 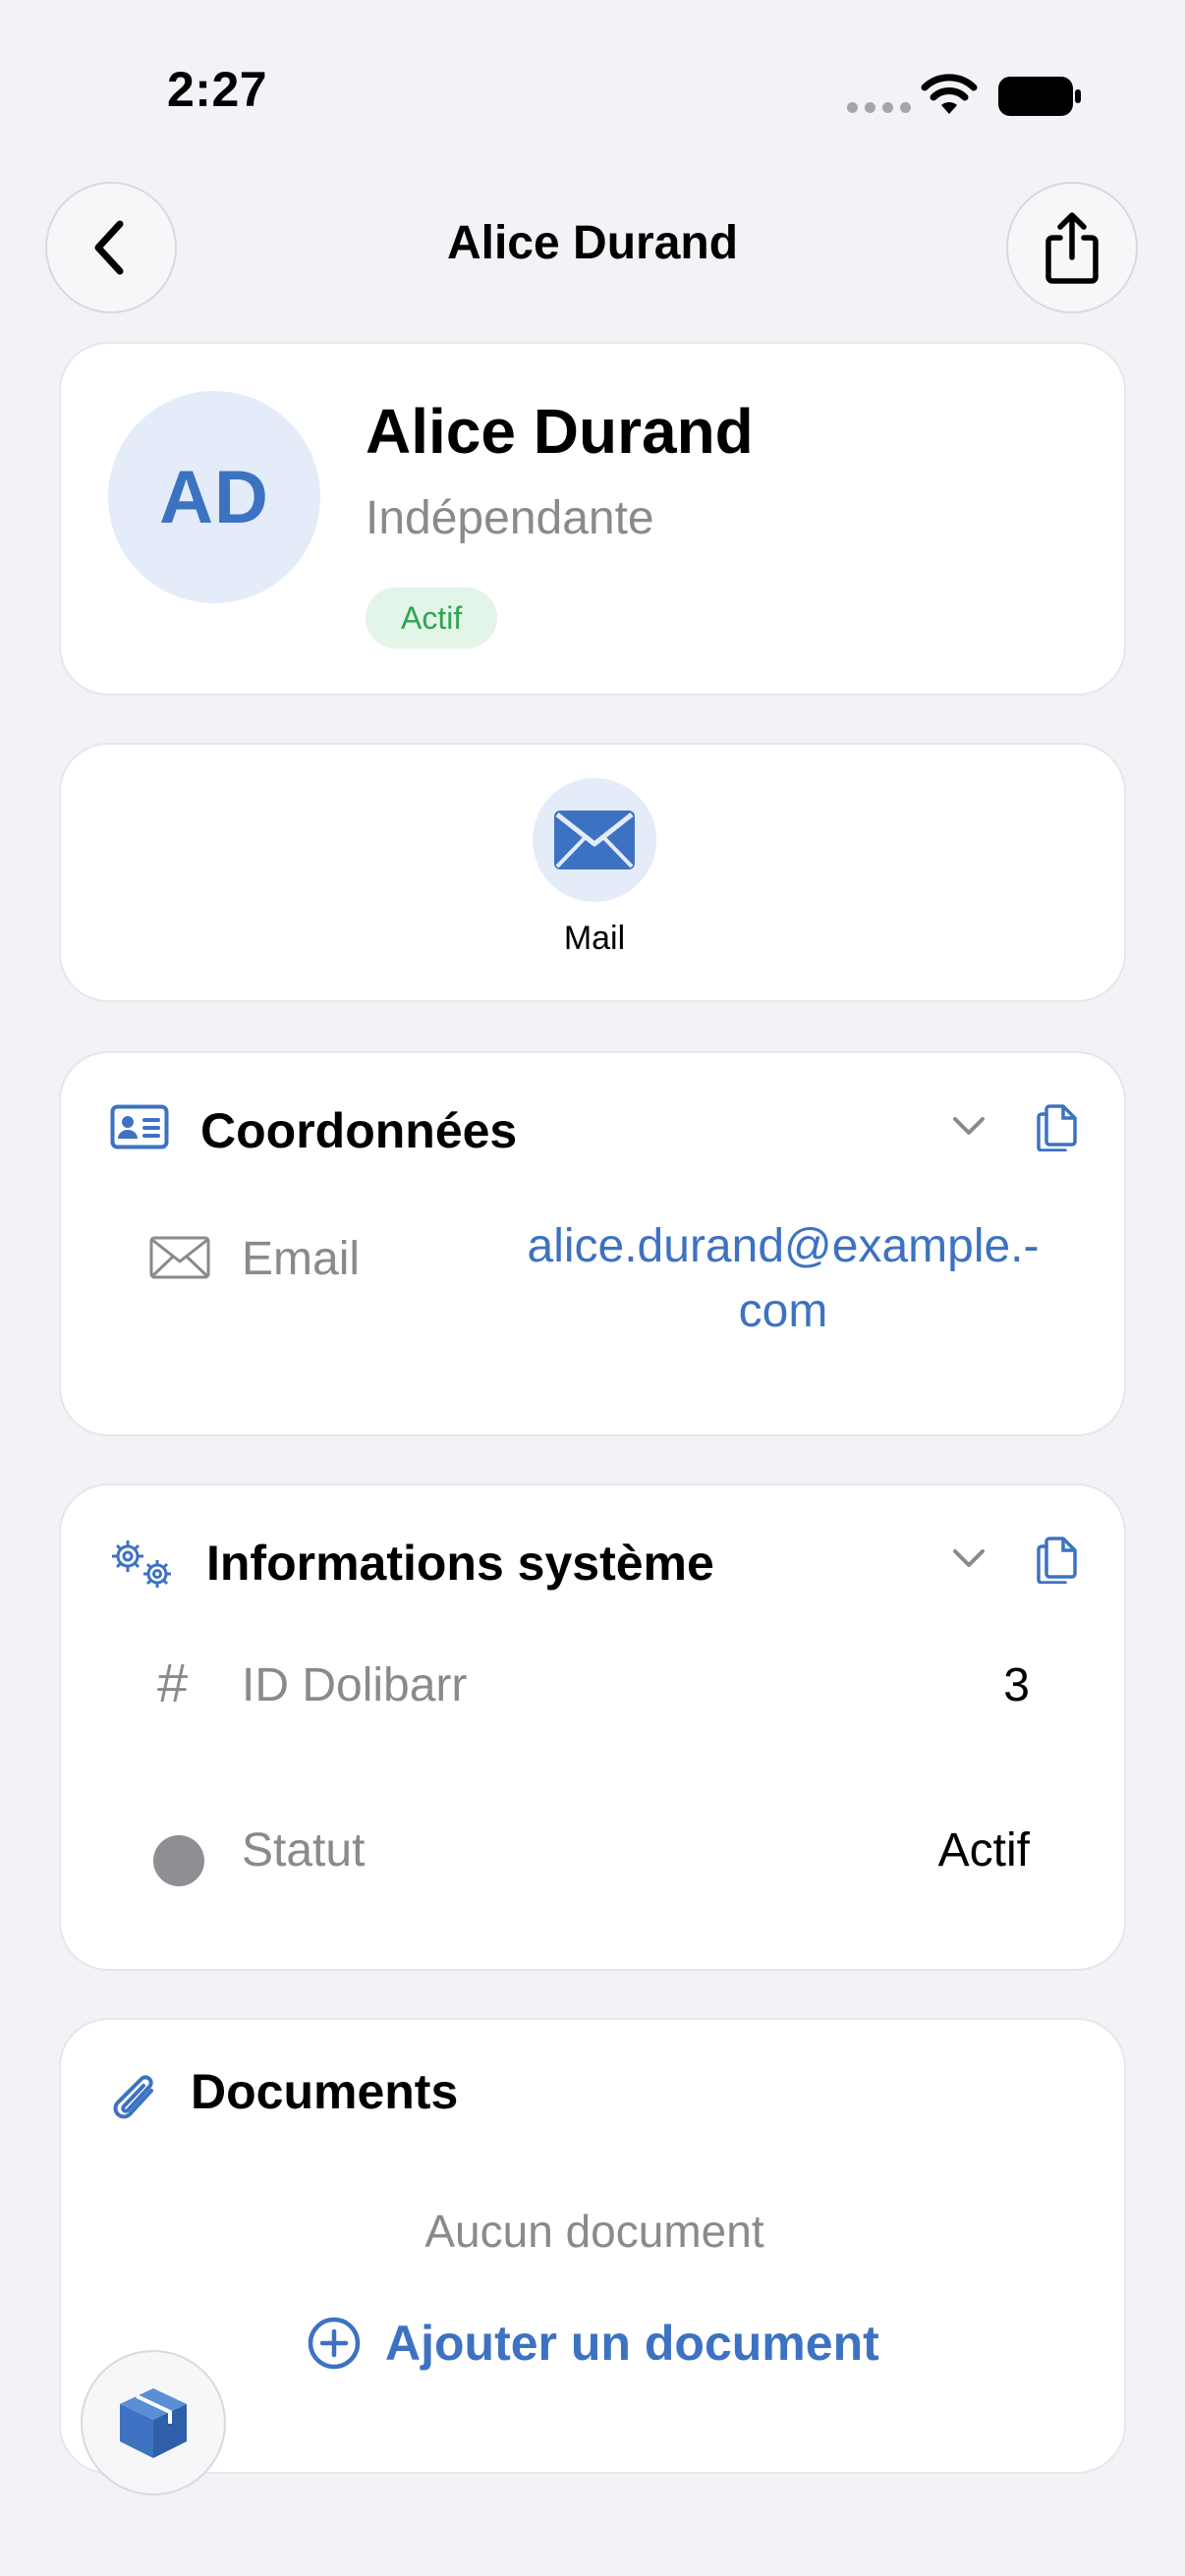 I want to click on statut-label: Statut, so click(x=304, y=1850).